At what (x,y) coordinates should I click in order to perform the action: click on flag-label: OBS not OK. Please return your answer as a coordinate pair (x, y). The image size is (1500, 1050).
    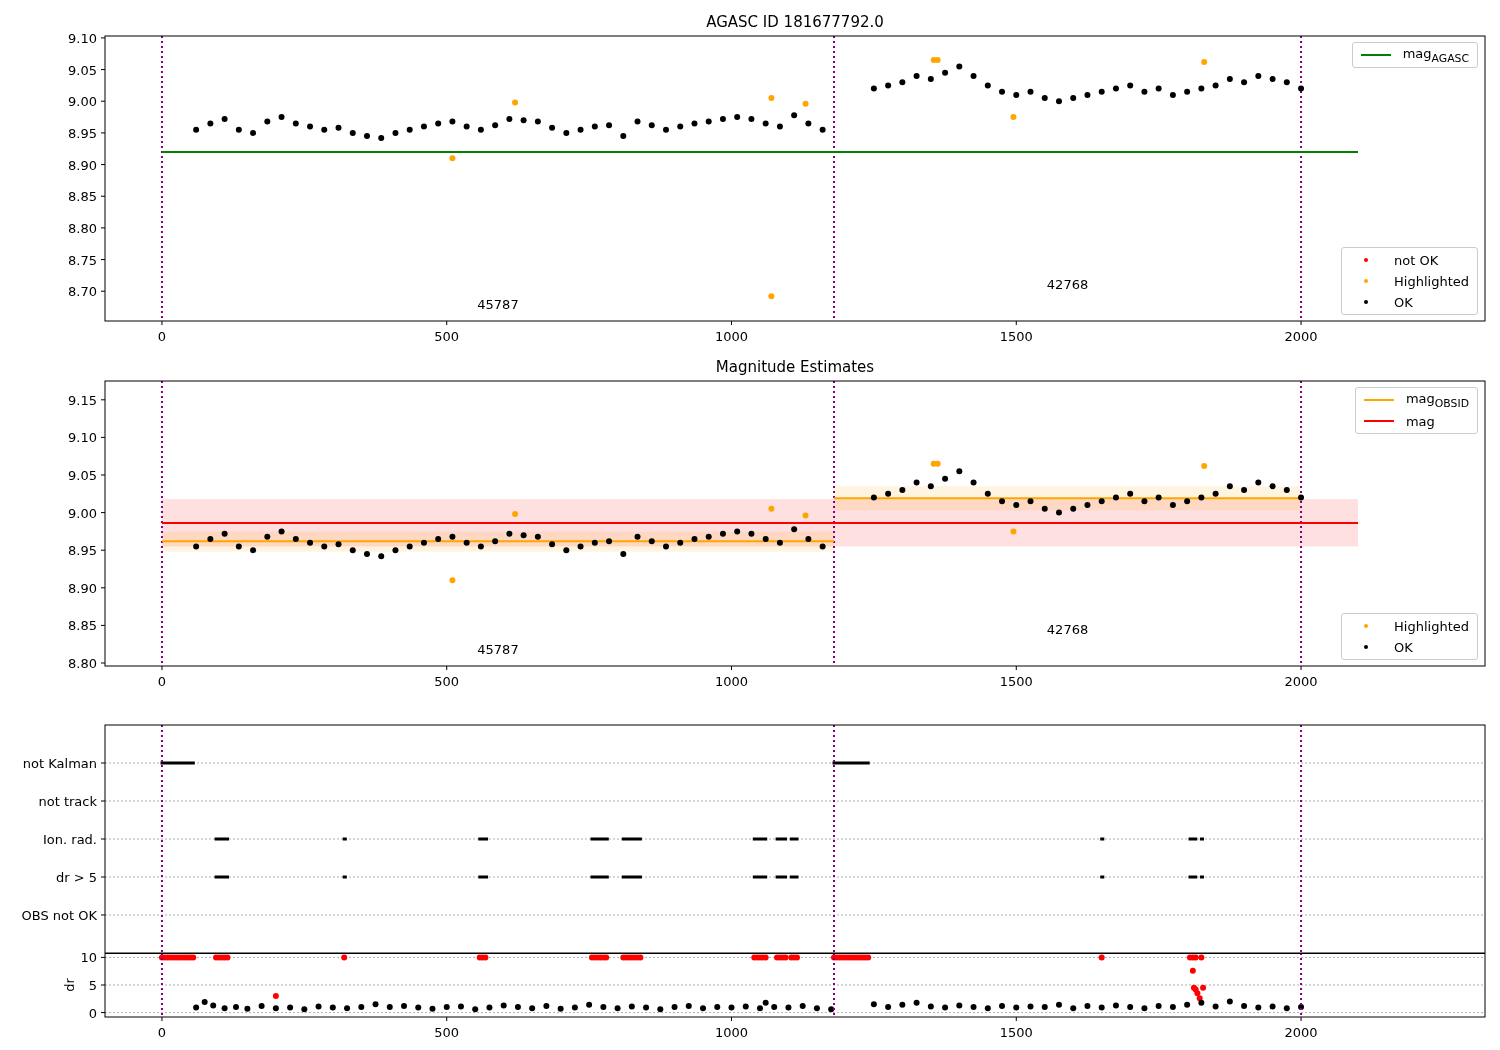
    Looking at the image, I should click on (59, 915).